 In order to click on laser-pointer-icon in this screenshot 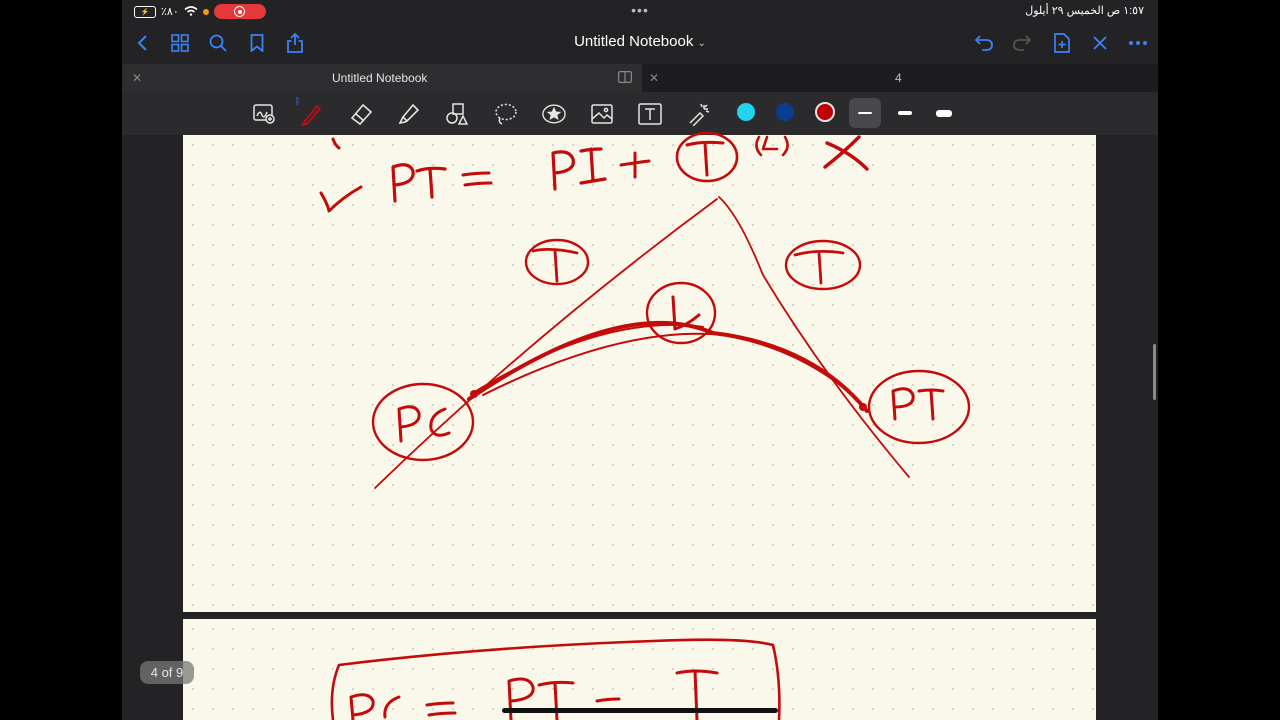, I will do `click(699, 114)`.